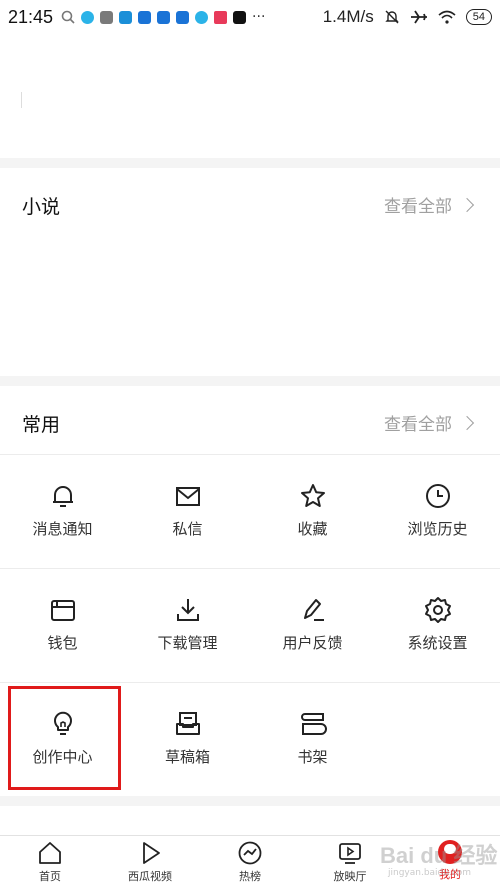  I want to click on status-bar: 21:45 ··· 1.4M/s 54, so click(250, 17).